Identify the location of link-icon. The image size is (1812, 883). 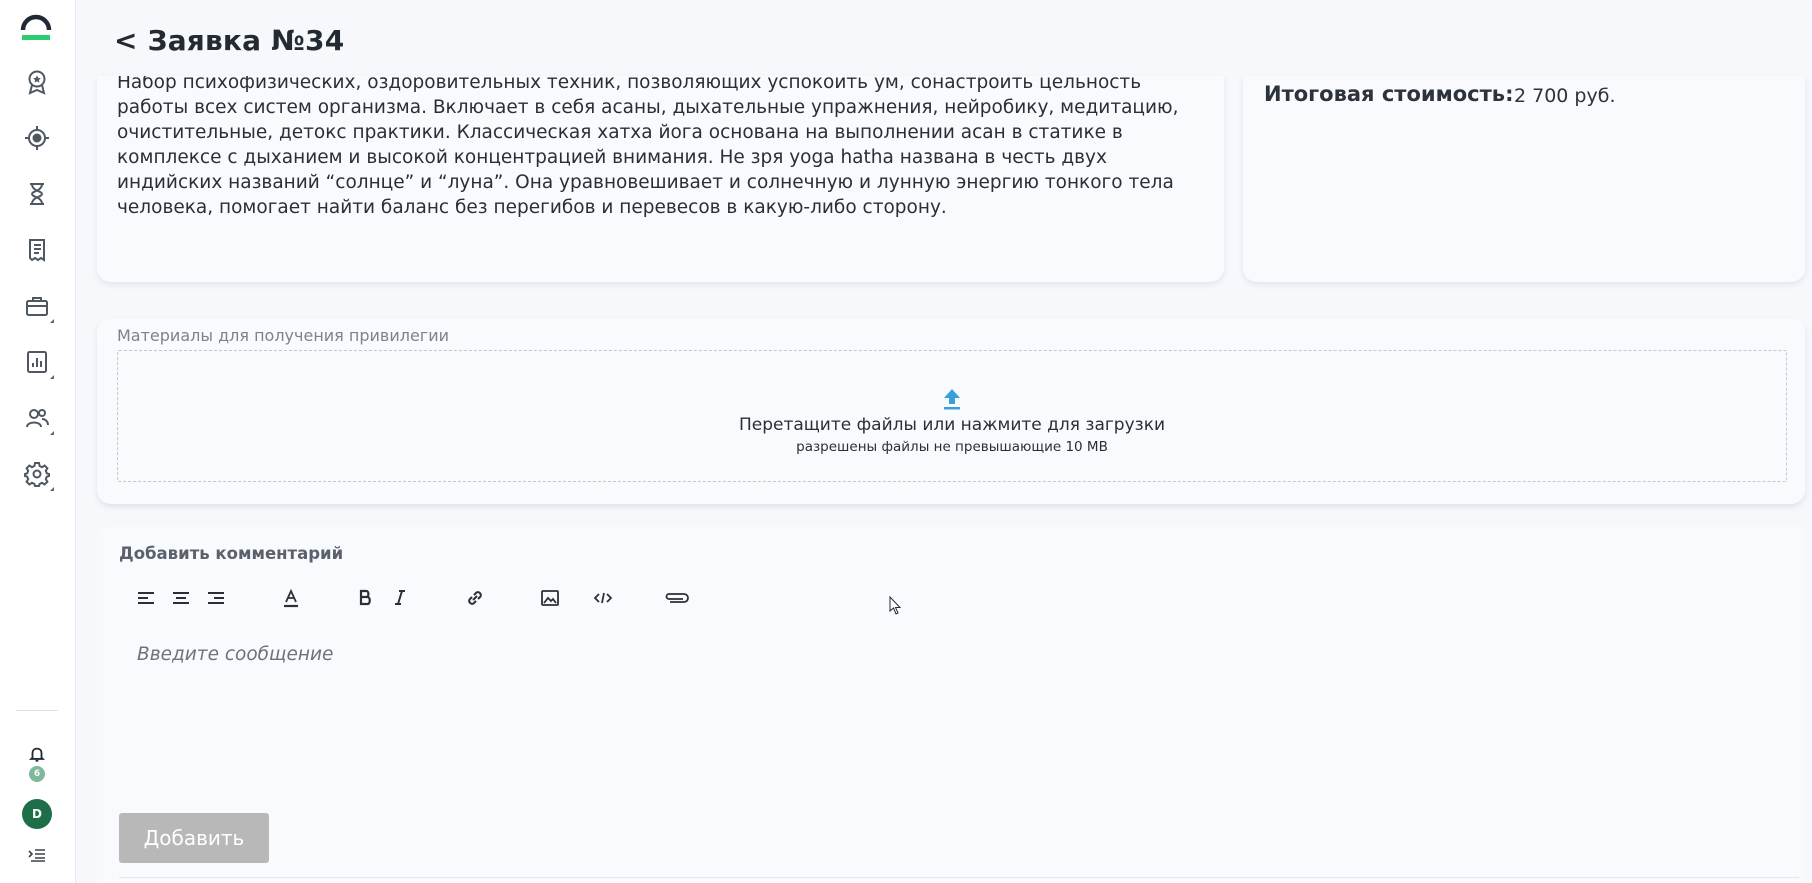
(475, 598).